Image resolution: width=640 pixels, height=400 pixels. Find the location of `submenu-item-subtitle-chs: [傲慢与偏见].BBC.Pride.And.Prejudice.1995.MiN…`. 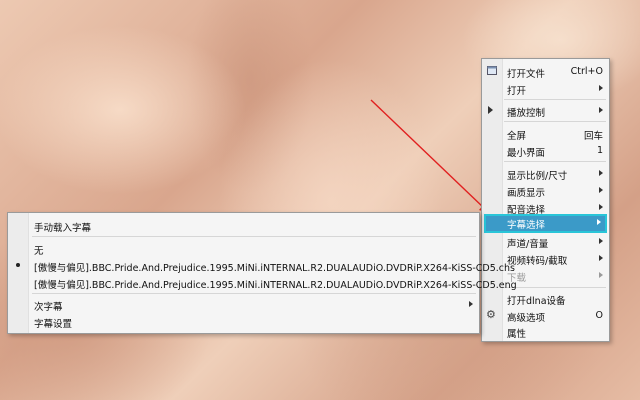

submenu-item-subtitle-chs: [傲慢与偏见].BBC.Pride.And.Prejudice.1995.MiN… is located at coordinates (261, 265).